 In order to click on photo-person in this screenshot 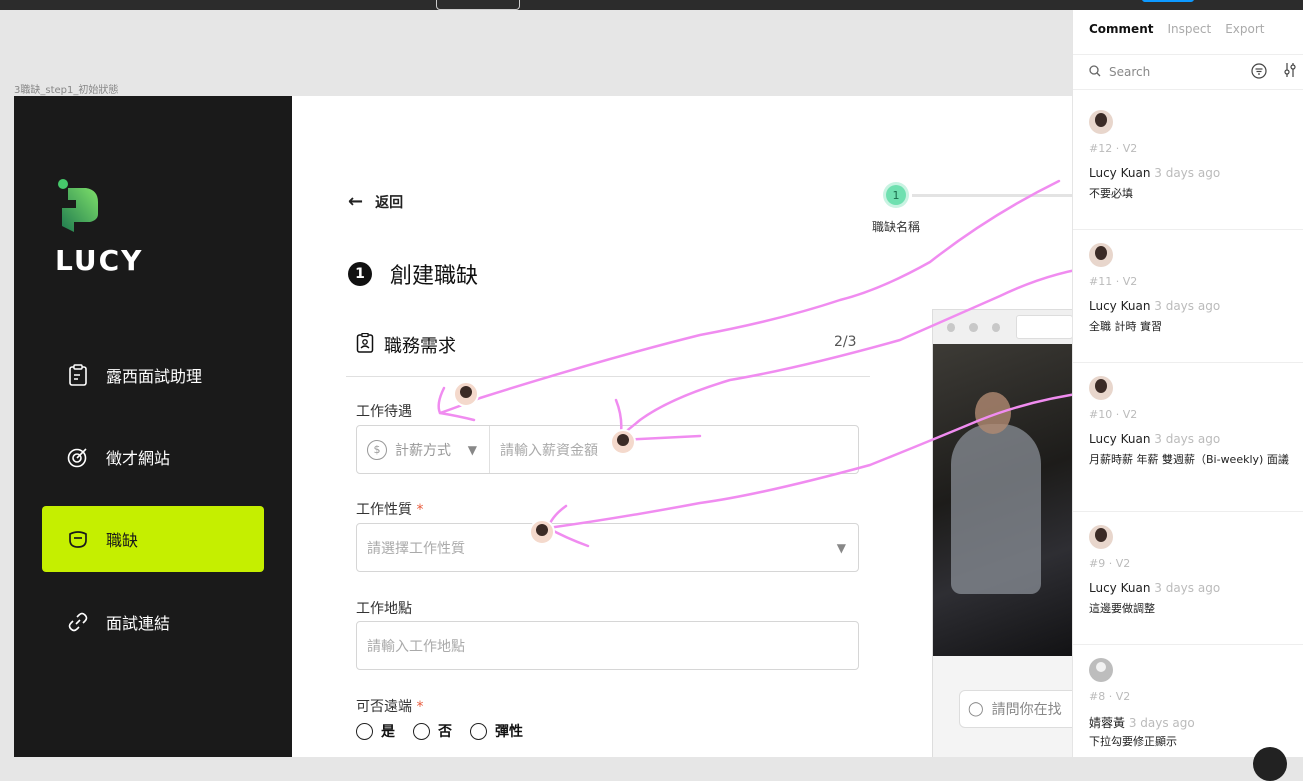, I will do `click(996, 509)`.